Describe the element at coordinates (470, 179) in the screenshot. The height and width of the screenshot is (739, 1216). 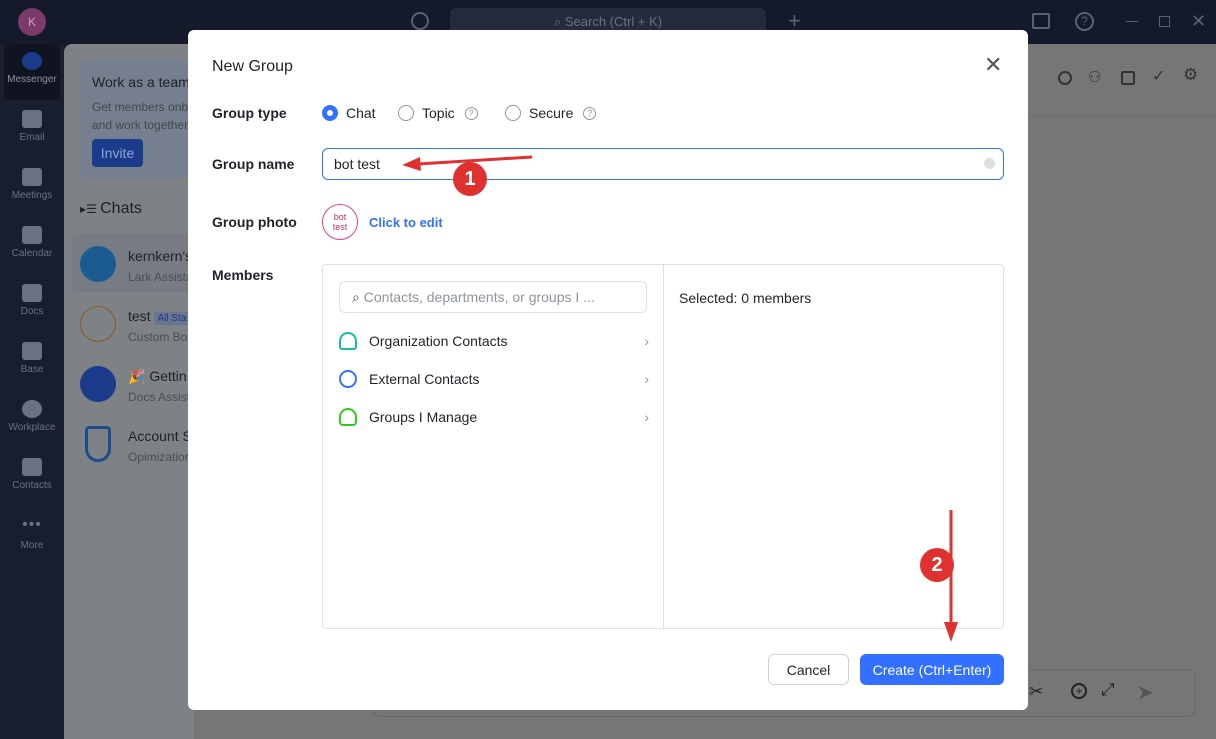
I see `annotation-badge: 1` at that location.